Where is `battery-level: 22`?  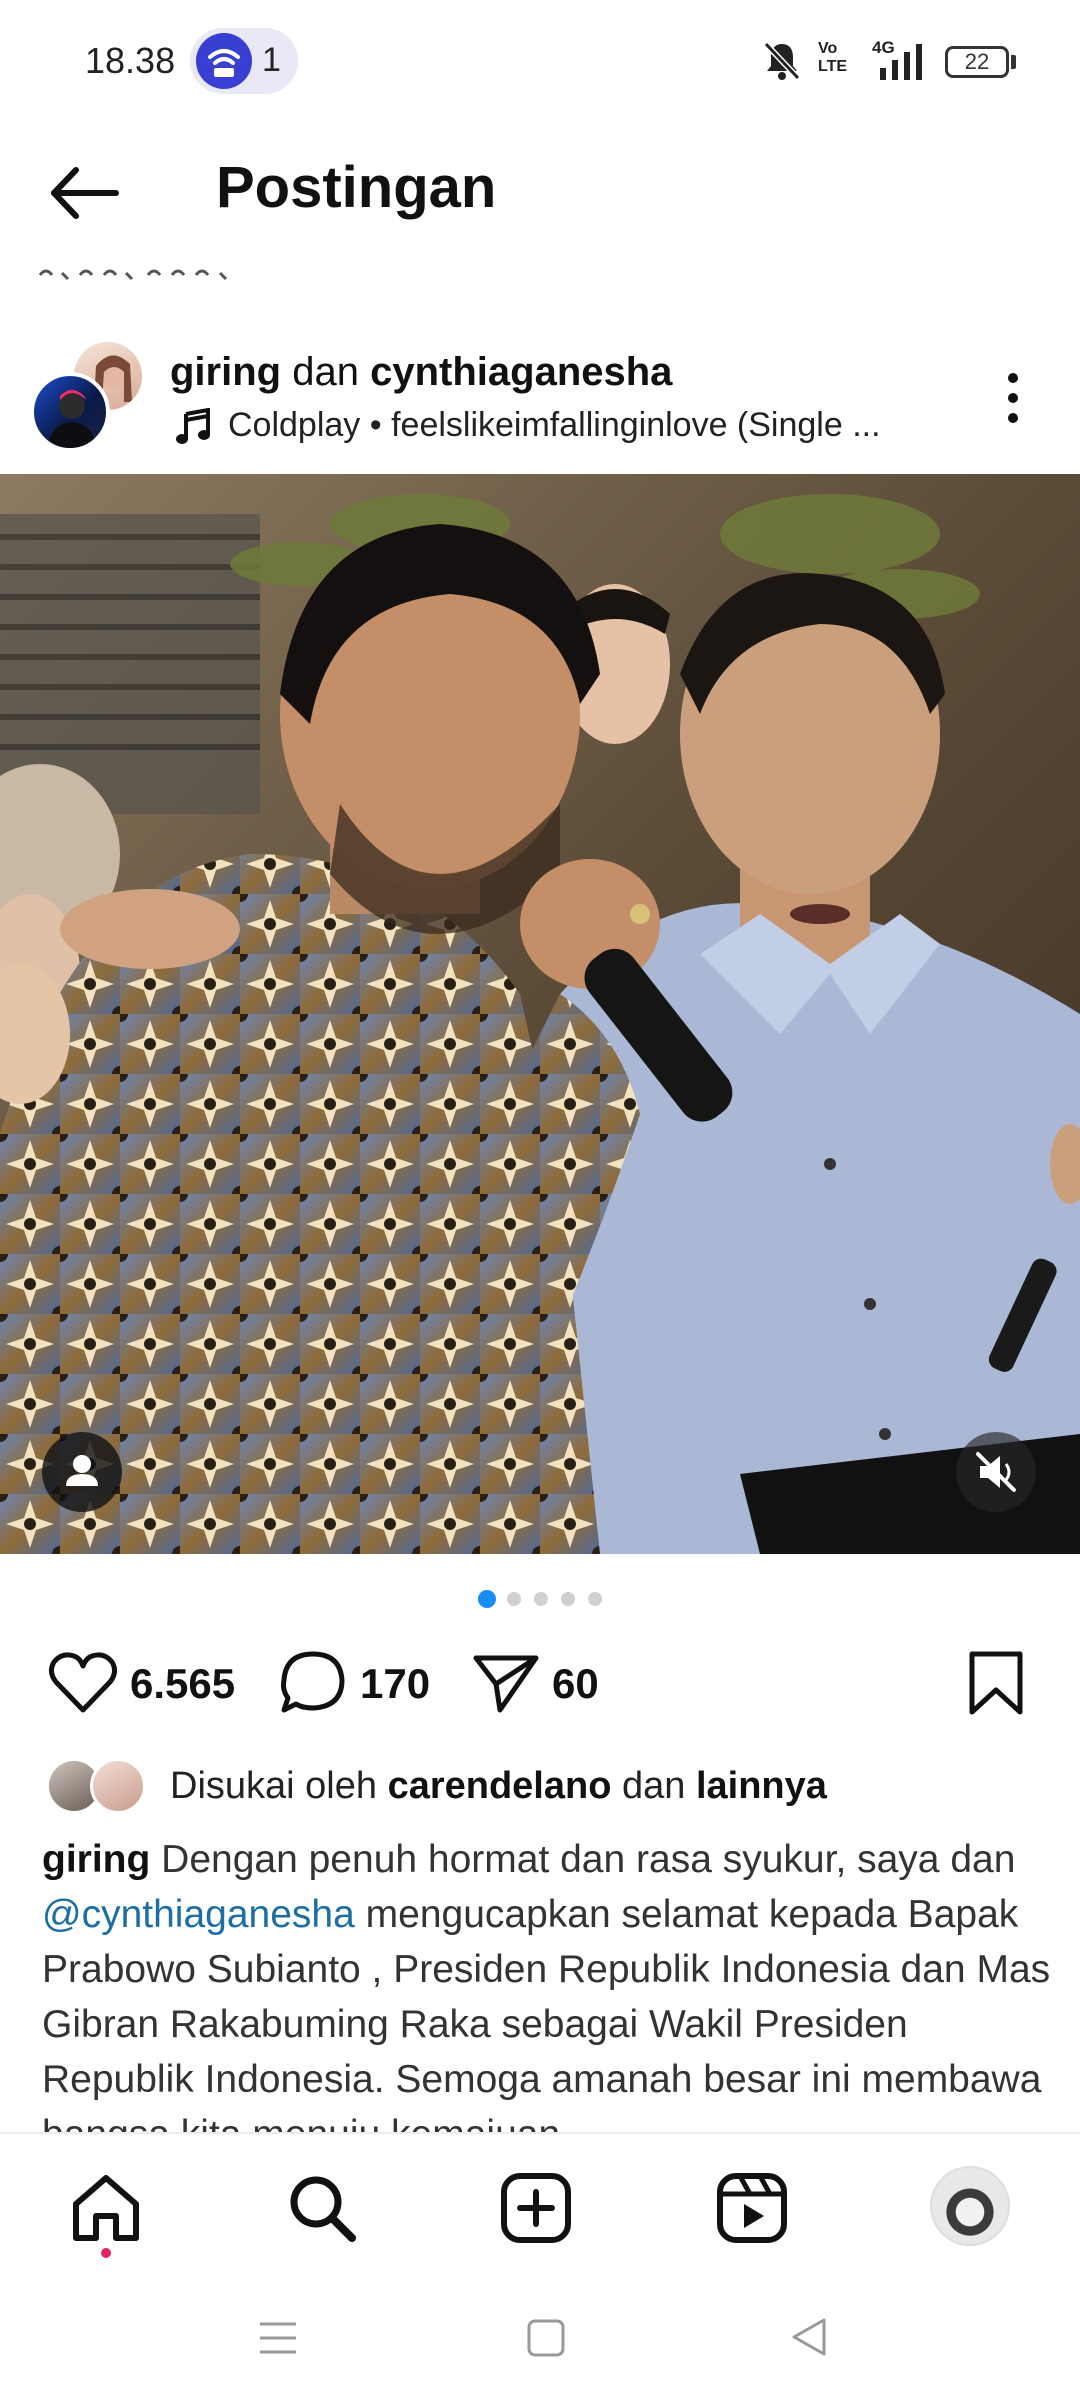
battery-level: 22 is located at coordinates (977, 61).